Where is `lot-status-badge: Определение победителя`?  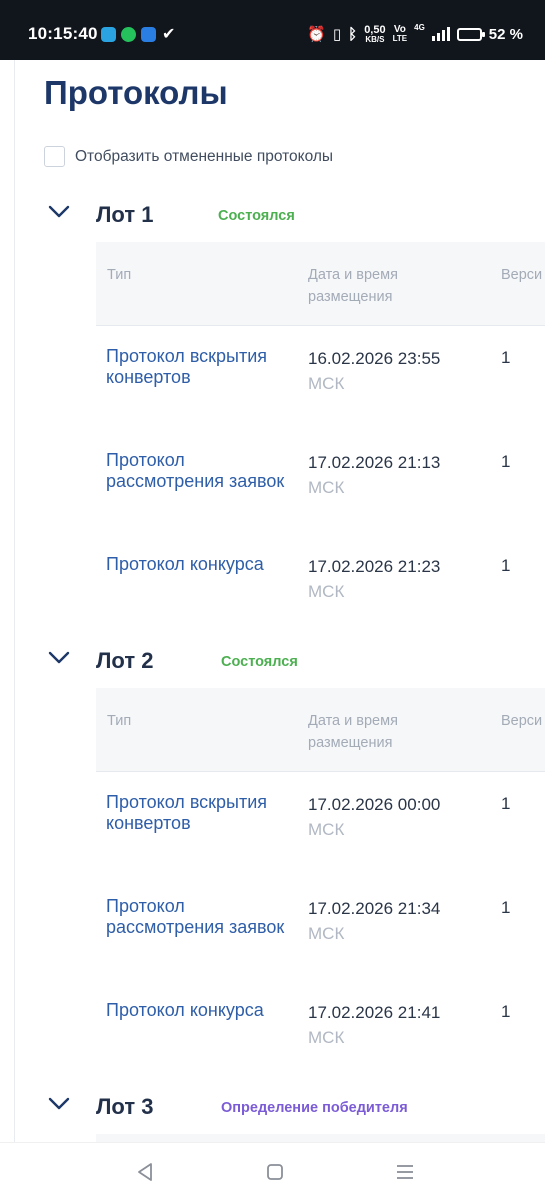
lot-status-badge: Определение победителя is located at coordinates (314, 1108).